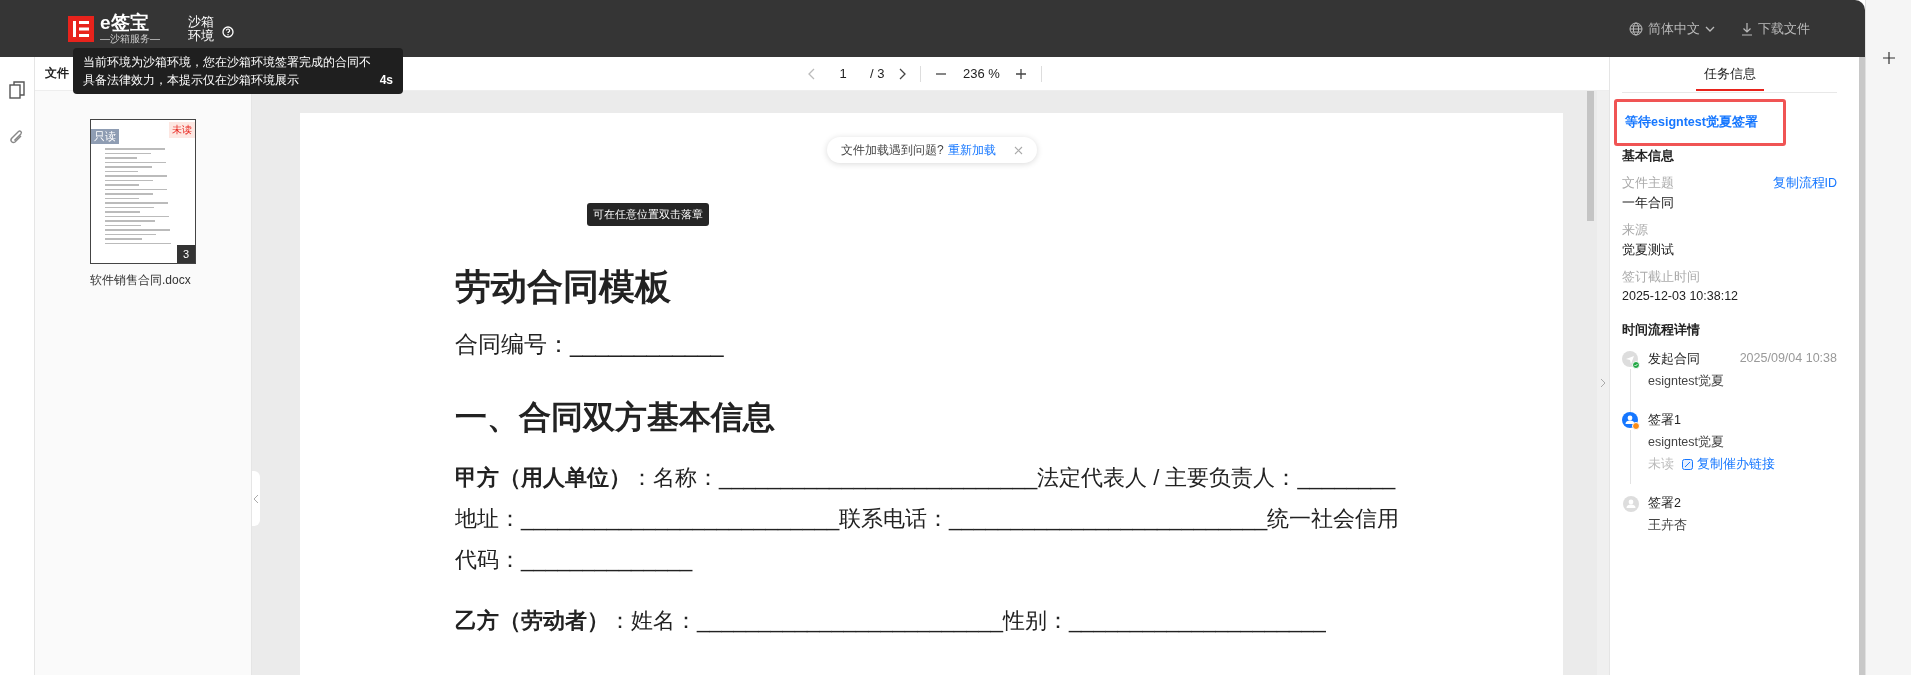 This screenshot has height=675, width=1911. What do you see at coordinates (971, 150) in the screenshot?
I see `reload-link: 重新加载` at bounding box center [971, 150].